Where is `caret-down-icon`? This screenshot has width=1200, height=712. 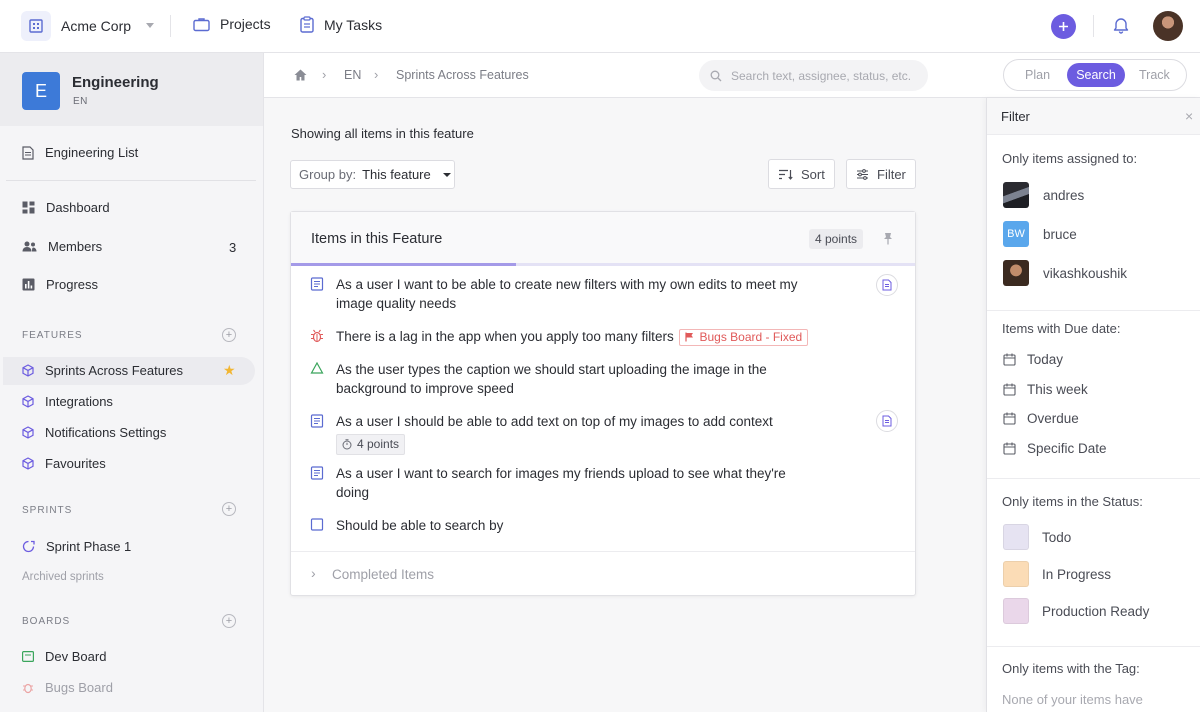
caret-down-icon is located at coordinates (446, 174).